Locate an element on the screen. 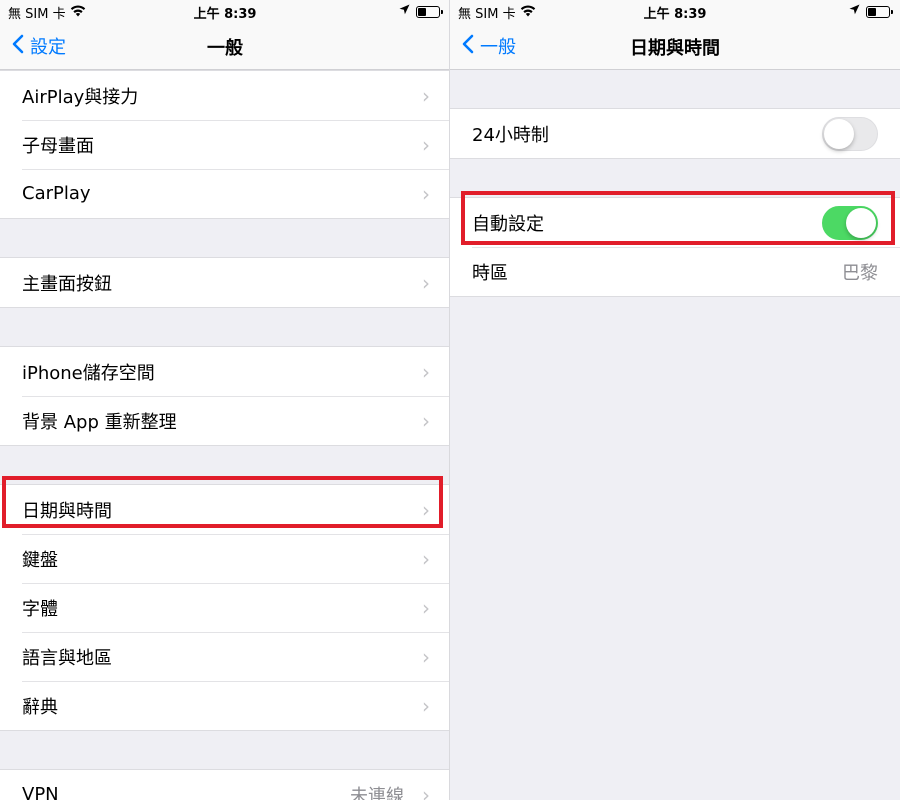 The height and width of the screenshot is (800, 900). row-label: 主畫面按鈕 is located at coordinates (67, 284).